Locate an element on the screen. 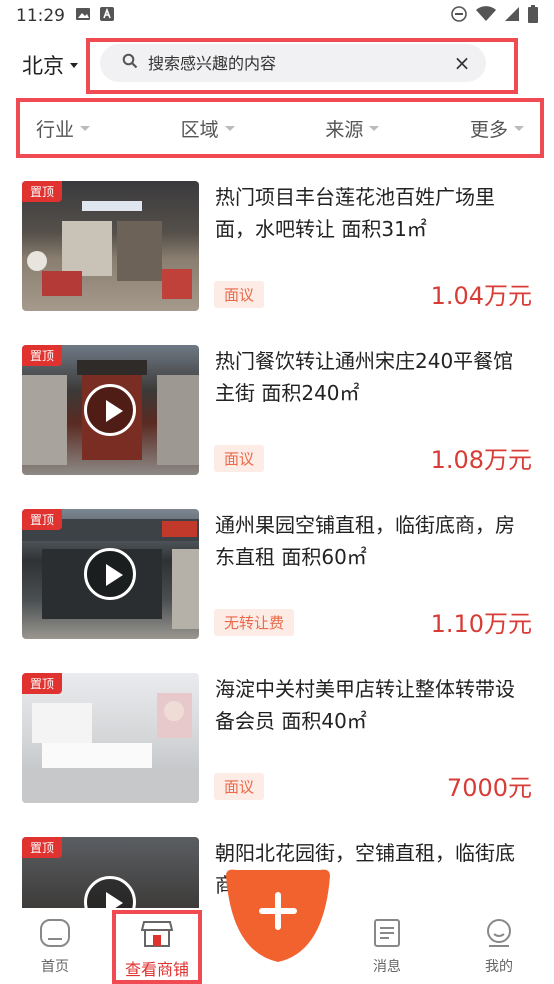 This screenshot has width=554, height=984. message-icon is located at coordinates (387, 935).